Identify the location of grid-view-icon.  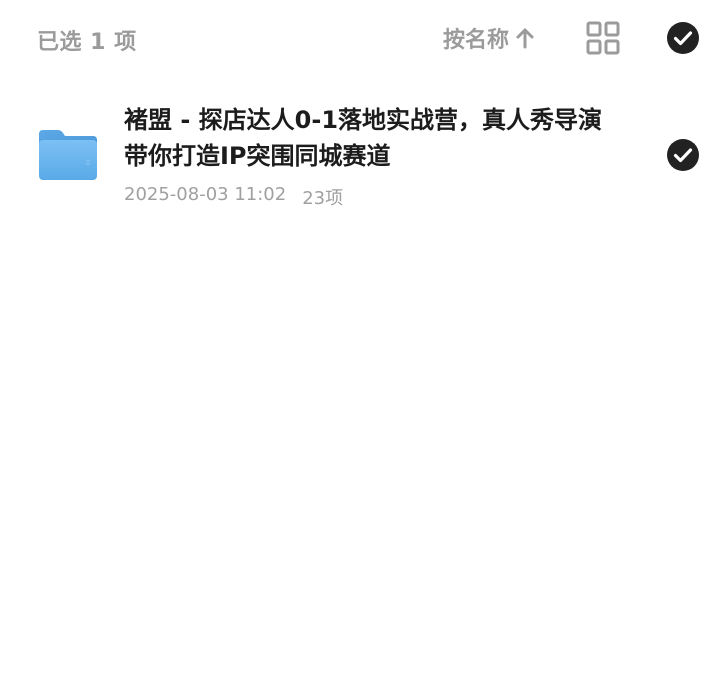
(603, 38).